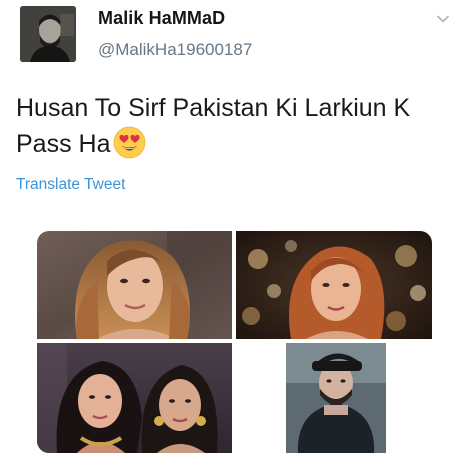 The image size is (450, 473). What do you see at coordinates (443, 19) in the screenshot?
I see `chevron-down-icon` at bounding box center [443, 19].